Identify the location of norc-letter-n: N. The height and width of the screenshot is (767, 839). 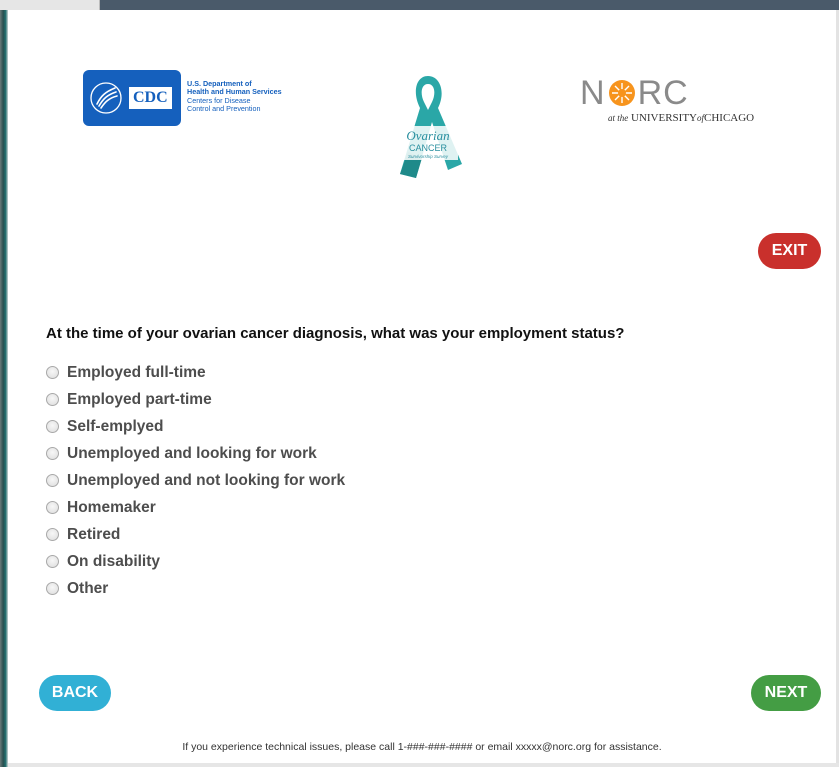
(593, 93).